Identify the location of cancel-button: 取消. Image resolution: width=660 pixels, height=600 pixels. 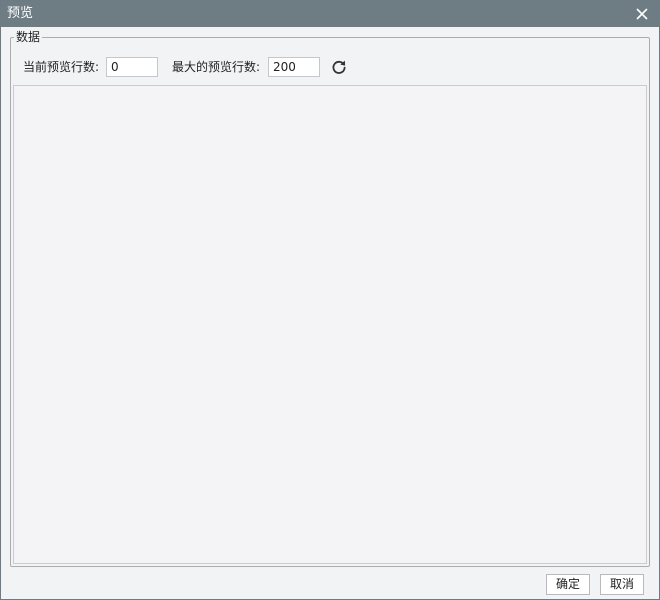
(622, 584).